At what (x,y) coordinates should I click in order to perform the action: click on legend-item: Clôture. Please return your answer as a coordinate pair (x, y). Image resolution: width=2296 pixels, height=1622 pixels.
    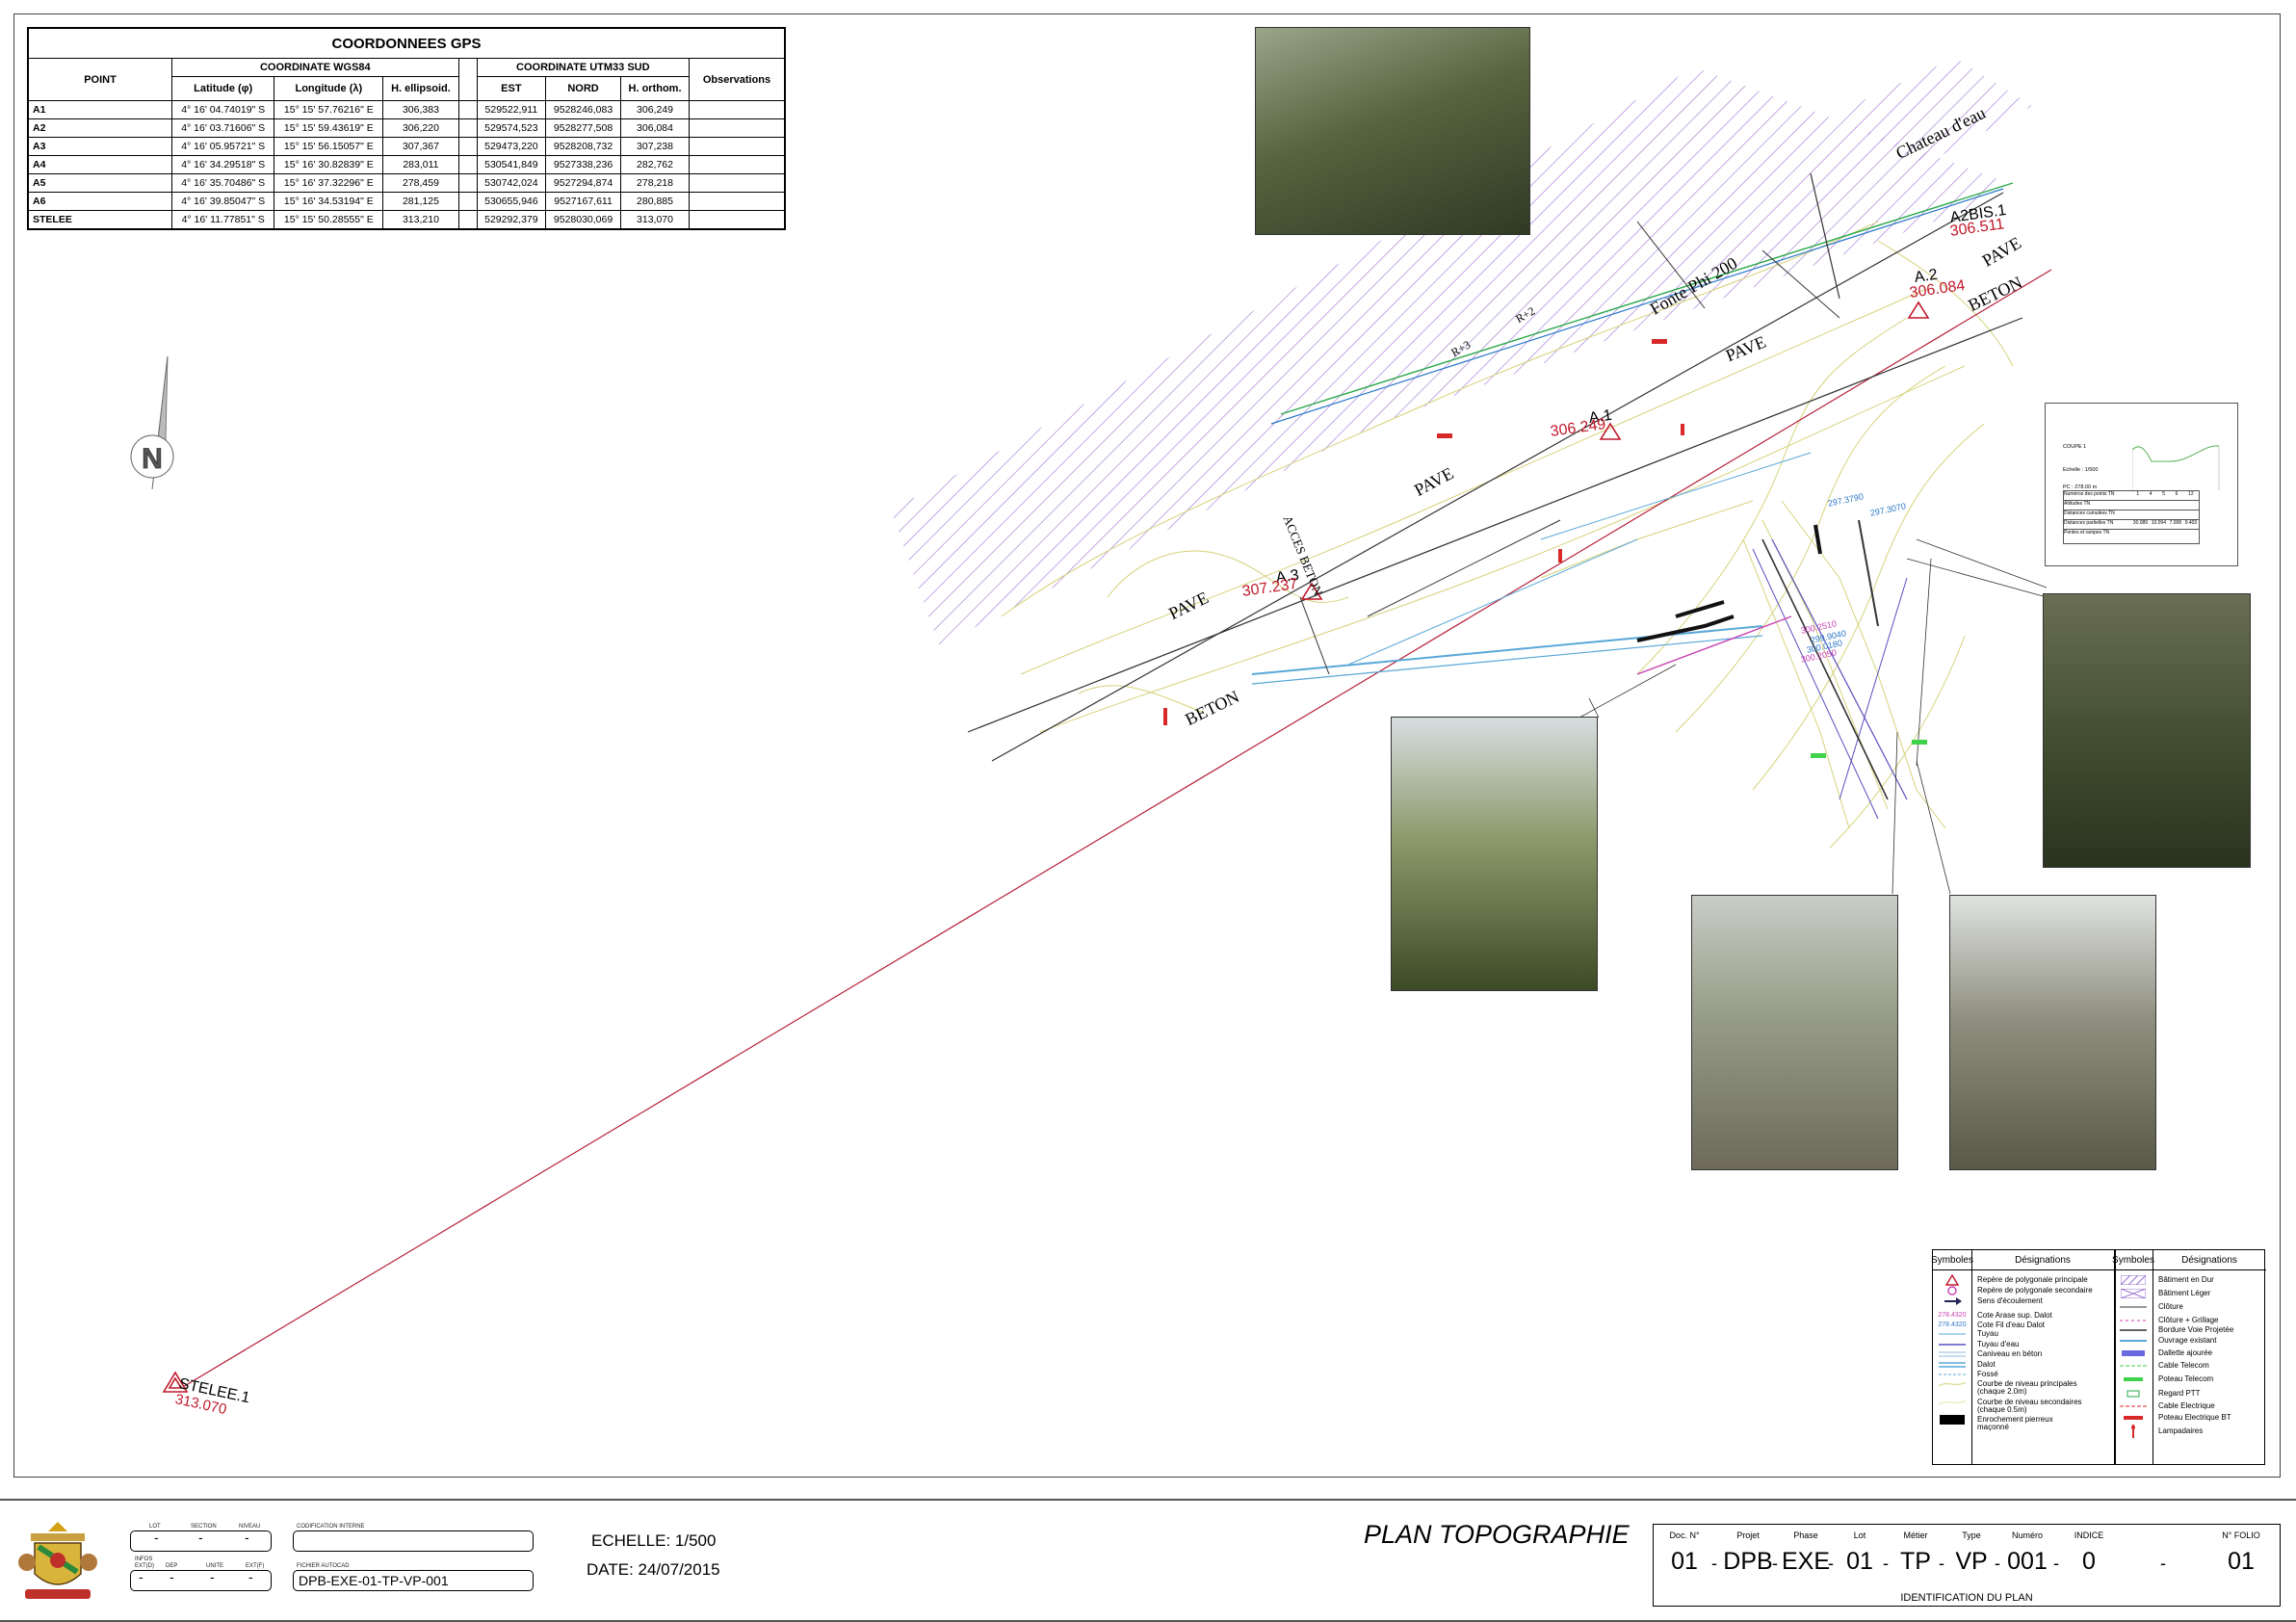
    Looking at the image, I should click on (2148, 1306).